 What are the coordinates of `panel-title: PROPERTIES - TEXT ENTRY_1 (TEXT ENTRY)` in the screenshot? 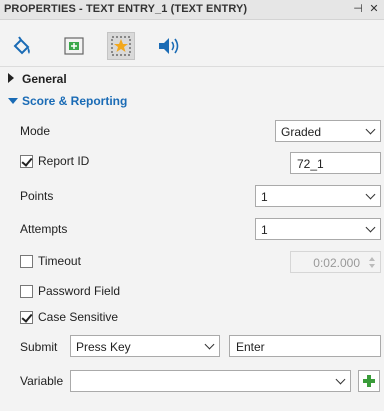 It's located at (126, 9).